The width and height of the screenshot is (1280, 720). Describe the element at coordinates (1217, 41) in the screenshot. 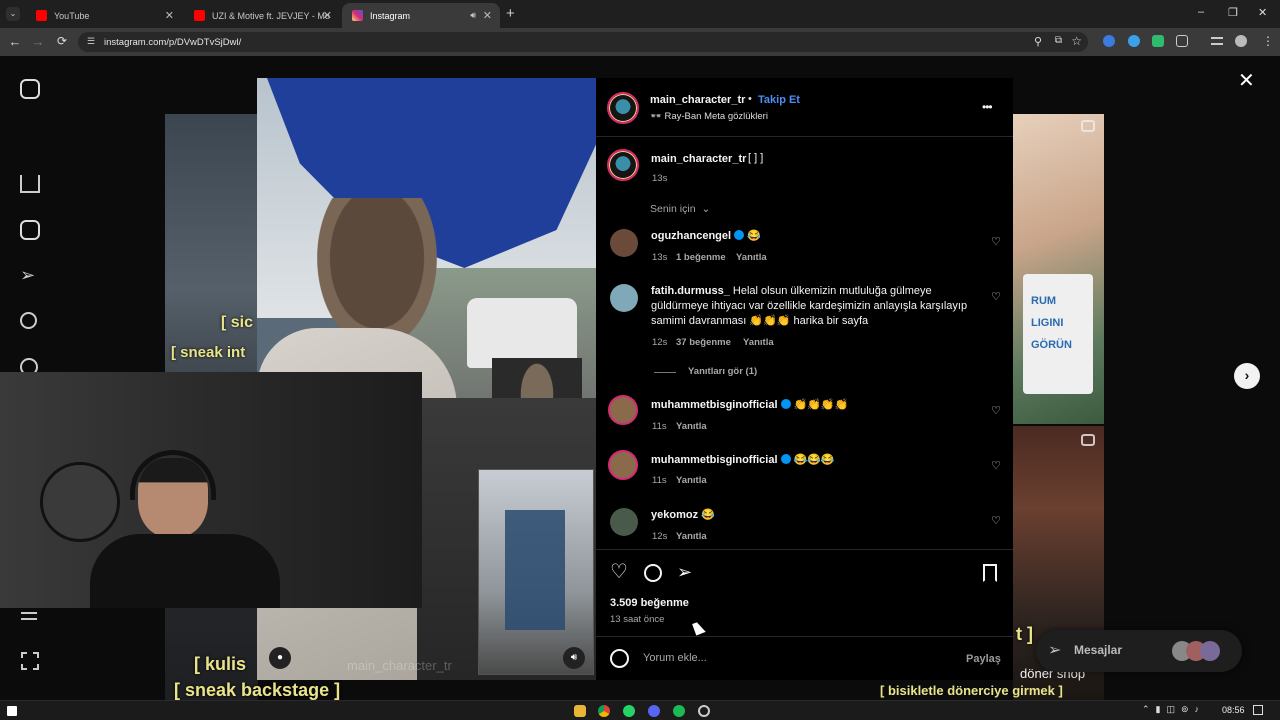

I see `reading-list-icon` at that location.